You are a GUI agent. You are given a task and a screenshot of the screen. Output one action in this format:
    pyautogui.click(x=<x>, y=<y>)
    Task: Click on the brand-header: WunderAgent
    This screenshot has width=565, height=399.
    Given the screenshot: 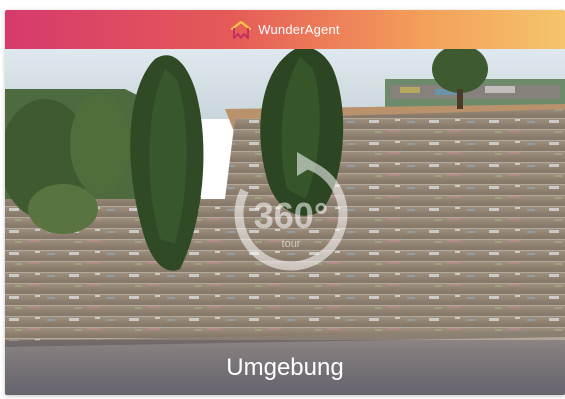 What is the action you would take?
    pyautogui.click(x=285, y=29)
    